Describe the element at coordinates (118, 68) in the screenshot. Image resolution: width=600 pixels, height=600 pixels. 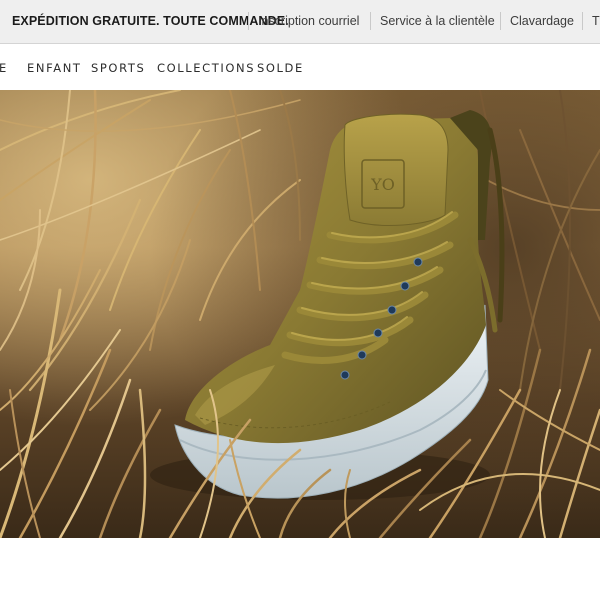
I see `nav-item-sports: SPORTS` at that location.